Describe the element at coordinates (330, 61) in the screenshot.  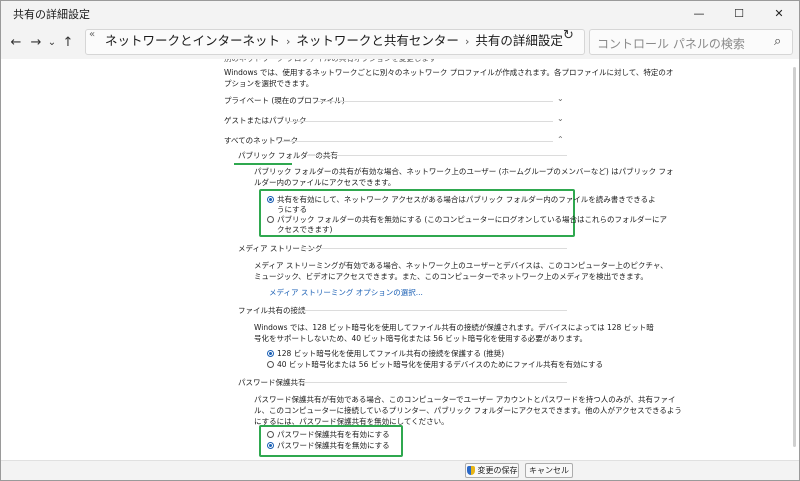
I see `truncated-heading: 別のネットワーク プロファイルの共有オプションを変更します` at that location.